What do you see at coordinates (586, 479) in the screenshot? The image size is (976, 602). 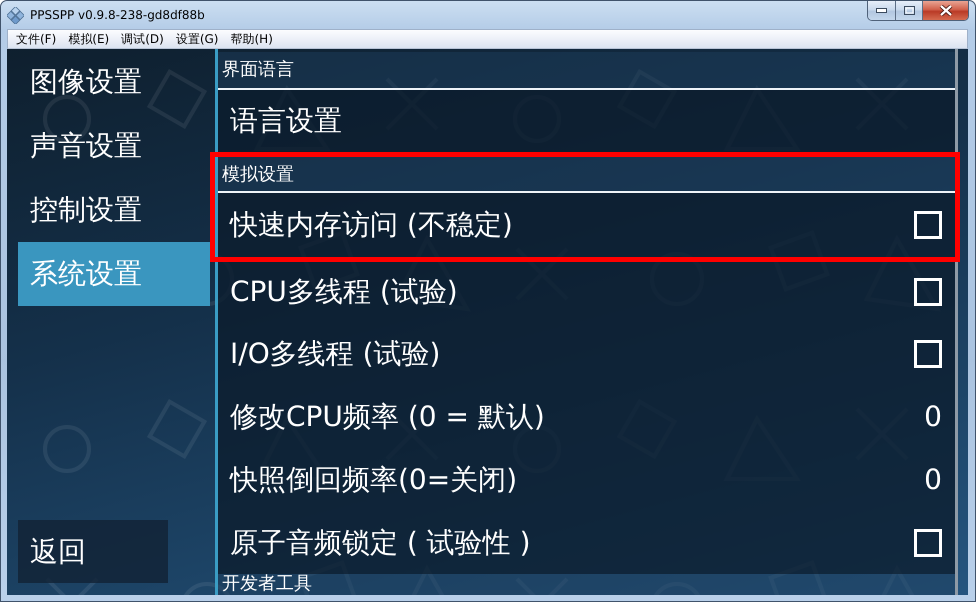 I see `setting-row: 快照倒回频率(0=关闭) 0` at bounding box center [586, 479].